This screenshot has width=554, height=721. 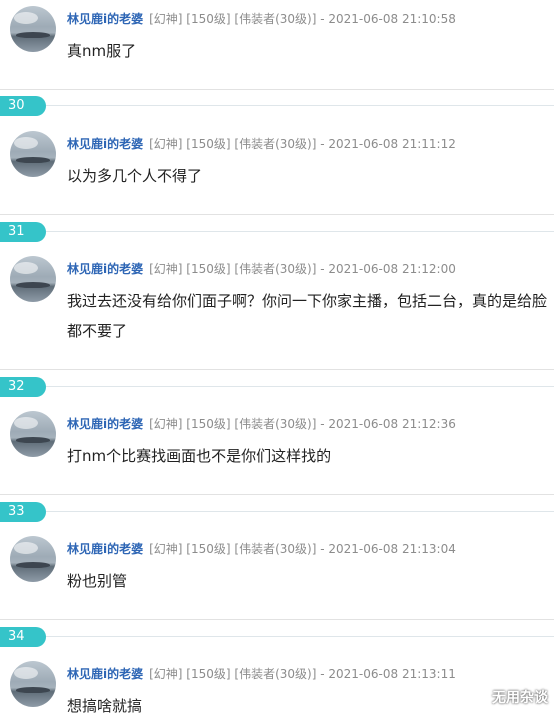 What do you see at coordinates (520, 698) in the screenshot?
I see `watermark: 无用杂谈` at bounding box center [520, 698].